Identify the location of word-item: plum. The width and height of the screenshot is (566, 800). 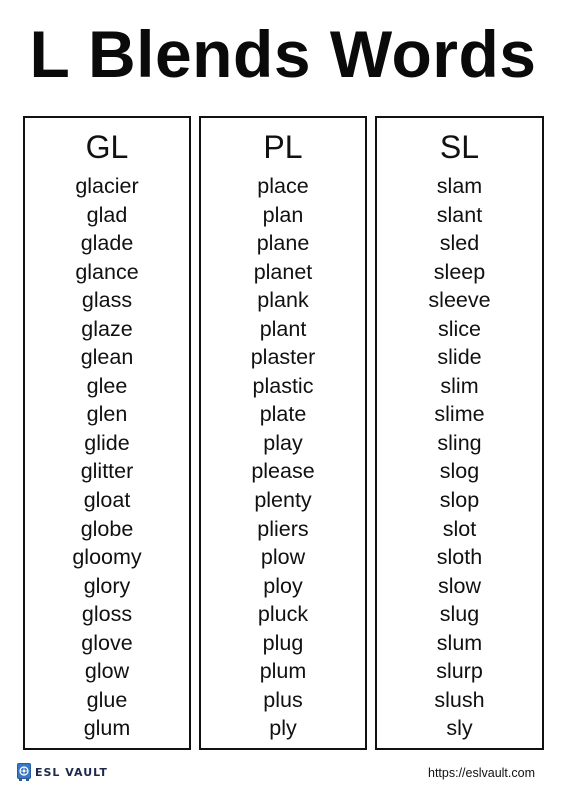
(283, 671).